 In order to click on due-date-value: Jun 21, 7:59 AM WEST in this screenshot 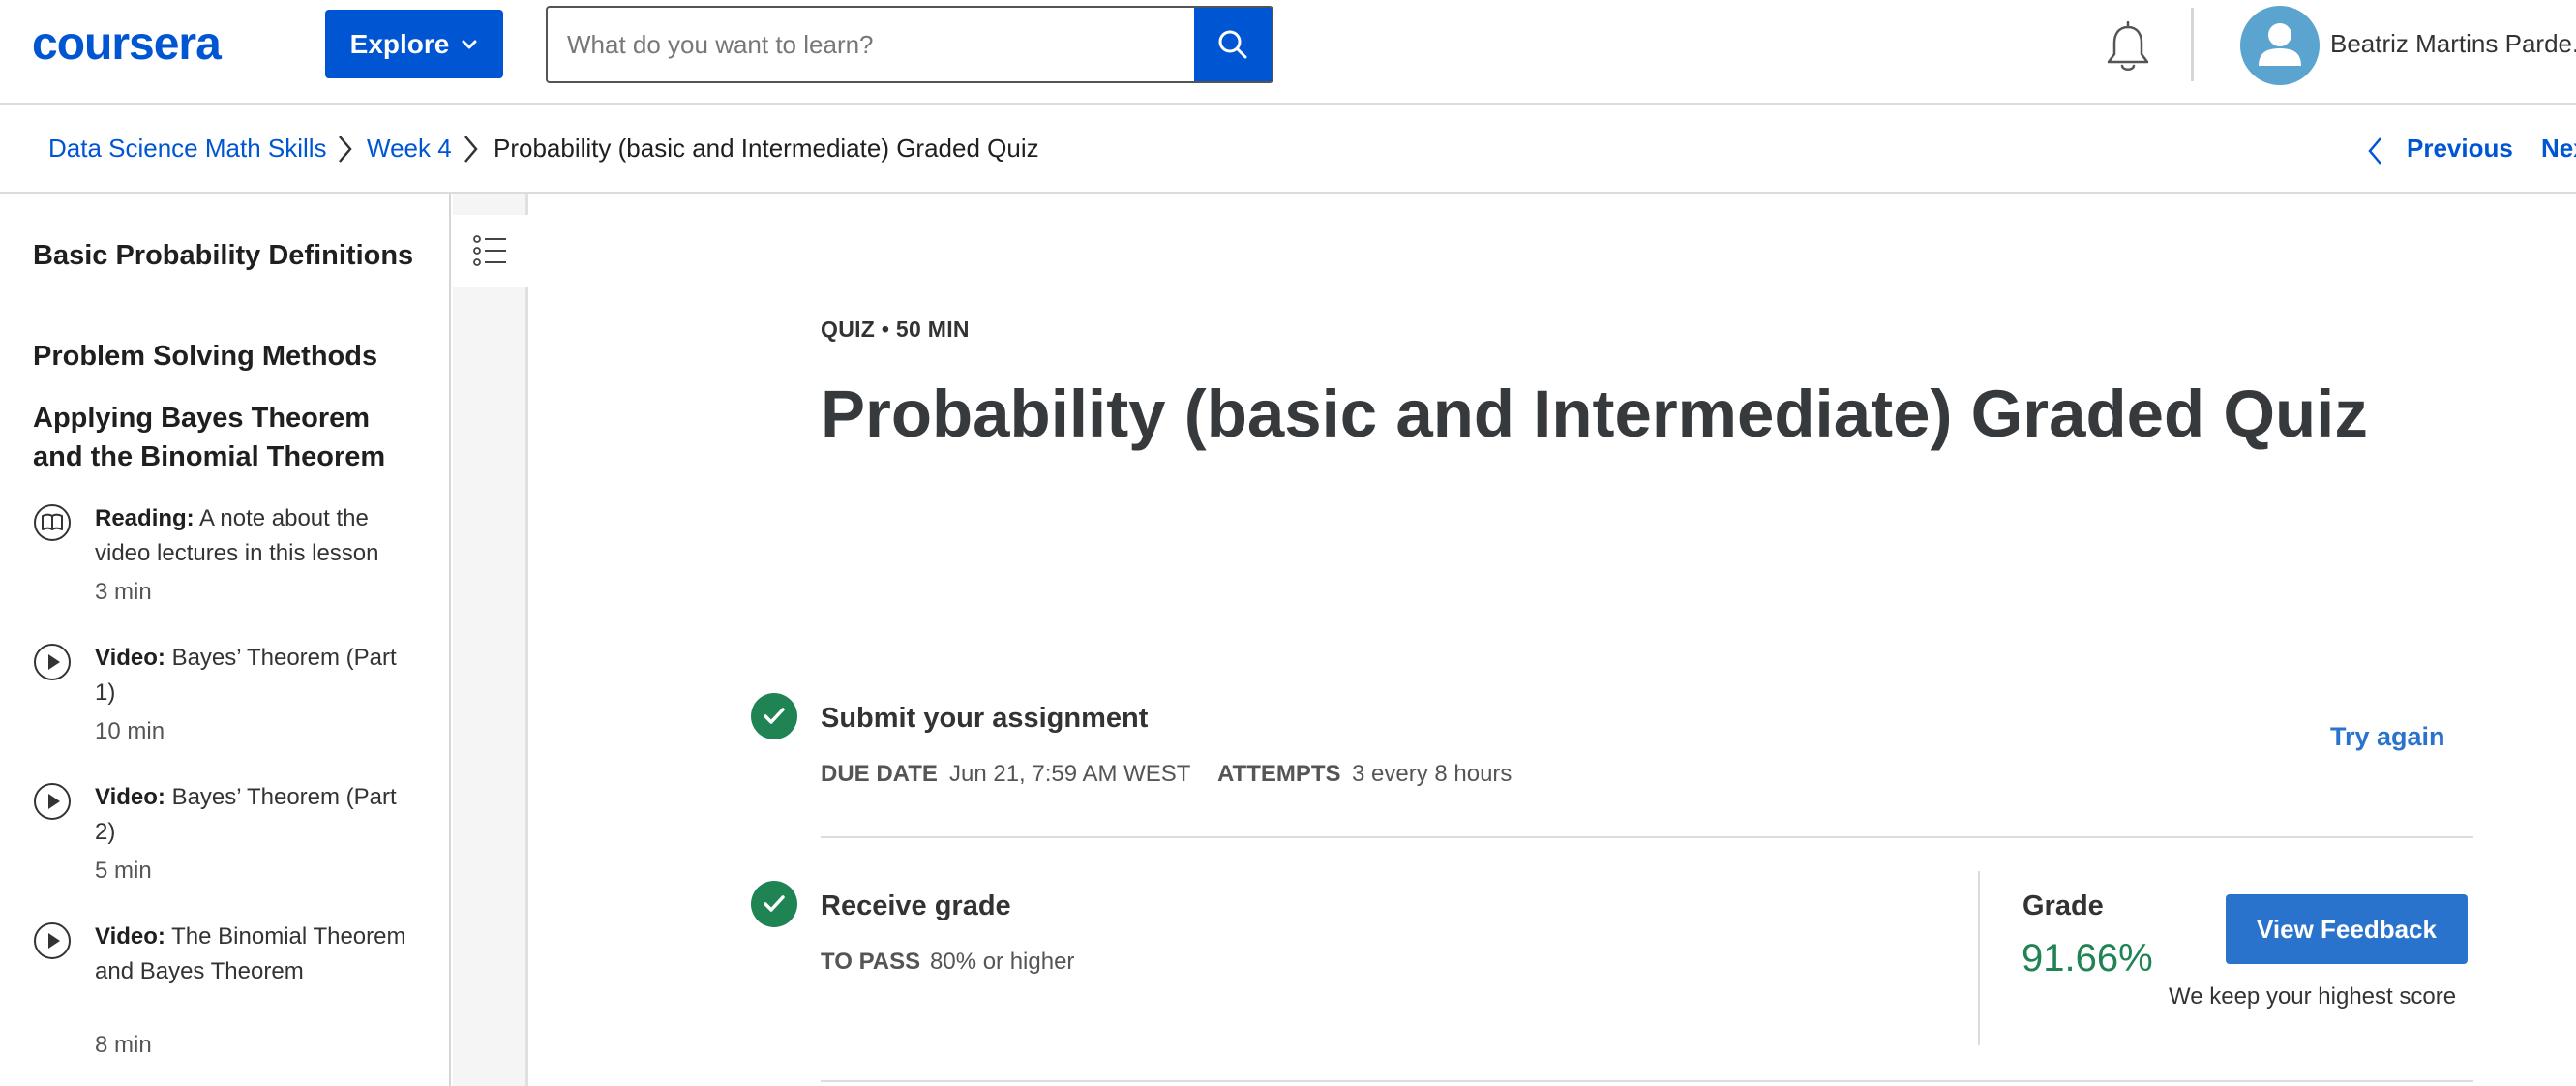, I will do `click(1070, 774)`.